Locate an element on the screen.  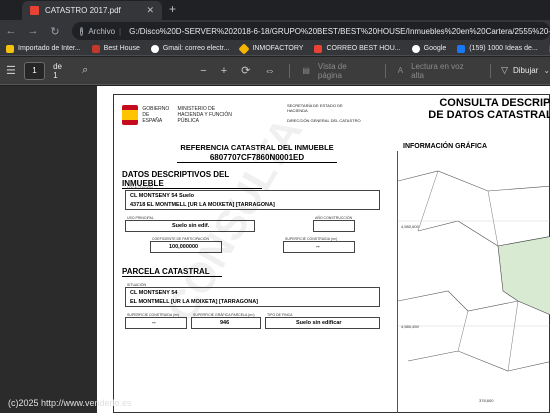
bookmark-item: Best House is located at coordinates (115, 48).